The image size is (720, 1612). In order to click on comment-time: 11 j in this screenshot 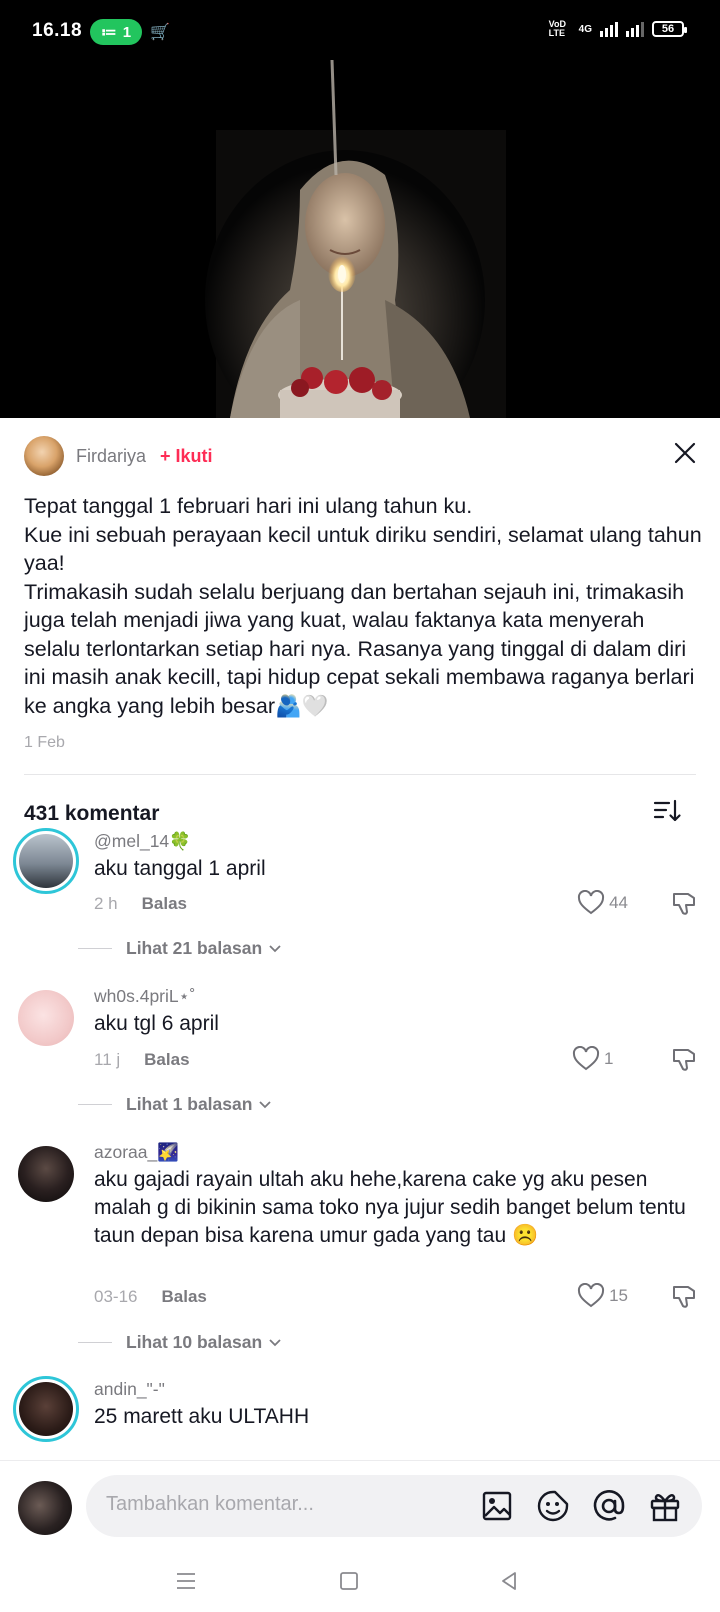, I will do `click(107, 1059)`.